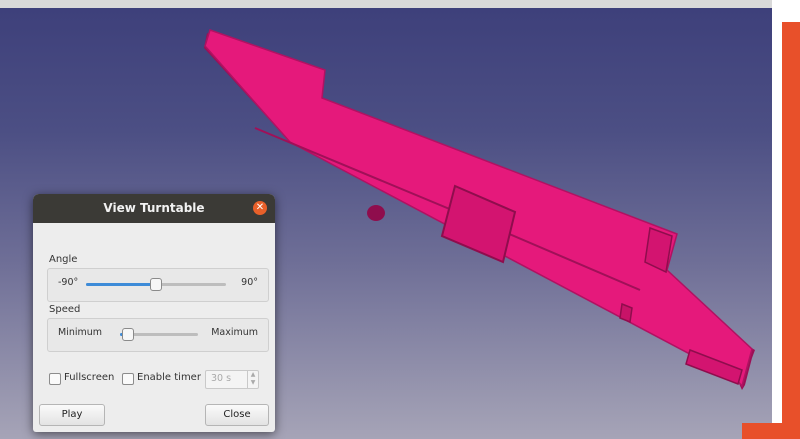 The height and width of the screenshot is (439, 800). What do you see at coordinates (80, 332) in the screenshot?
I see `speed-min-label: Minimum` at bounding box center [80, 332].